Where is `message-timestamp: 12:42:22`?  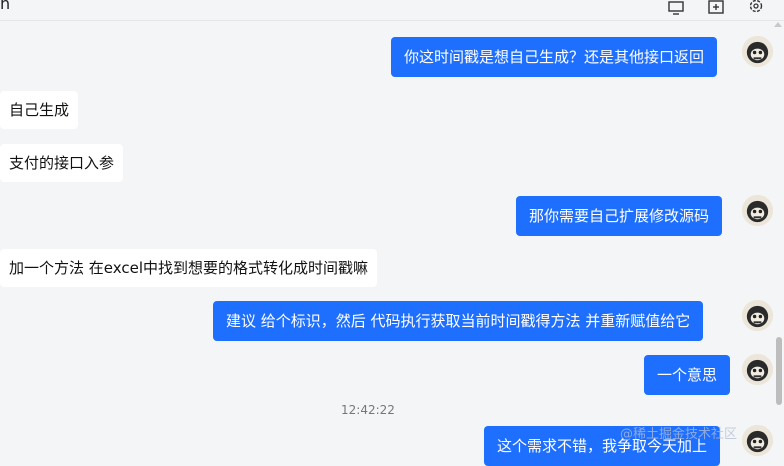 message-timestamp: 12:42:22 is located at coordinates (368, 410).